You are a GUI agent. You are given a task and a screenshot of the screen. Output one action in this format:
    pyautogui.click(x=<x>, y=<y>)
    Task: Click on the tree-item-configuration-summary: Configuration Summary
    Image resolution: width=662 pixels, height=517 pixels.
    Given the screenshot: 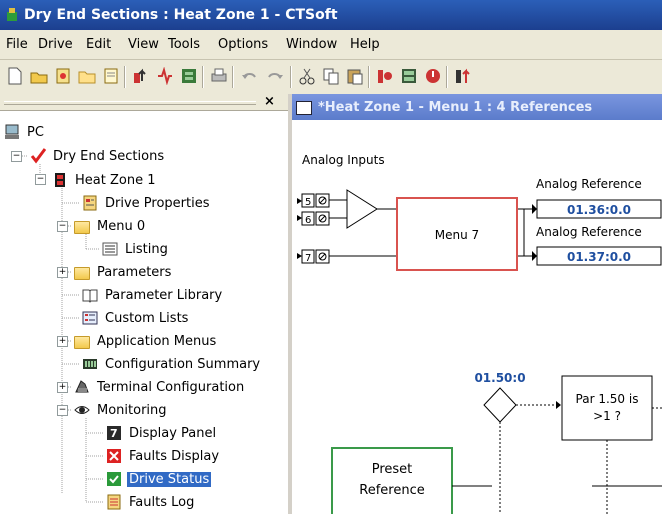 What is the action you would take?
    pyautogui.click(x=172, y=364)
    